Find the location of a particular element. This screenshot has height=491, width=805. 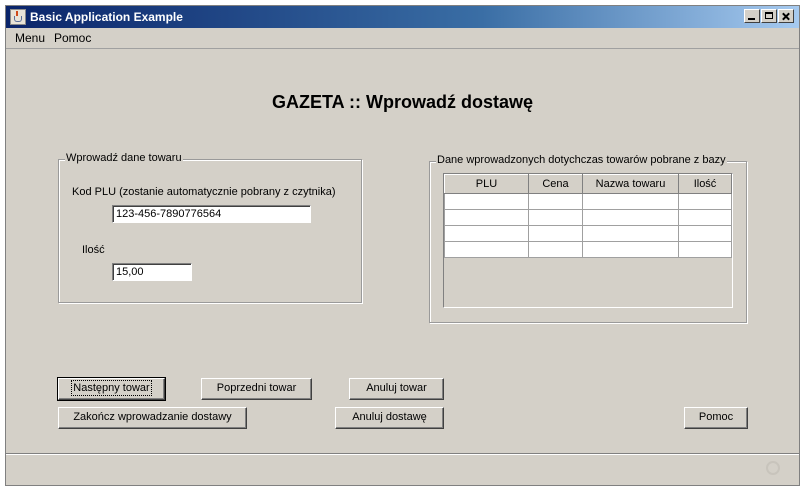

minimize-icon is located at coordinates (752, 16).